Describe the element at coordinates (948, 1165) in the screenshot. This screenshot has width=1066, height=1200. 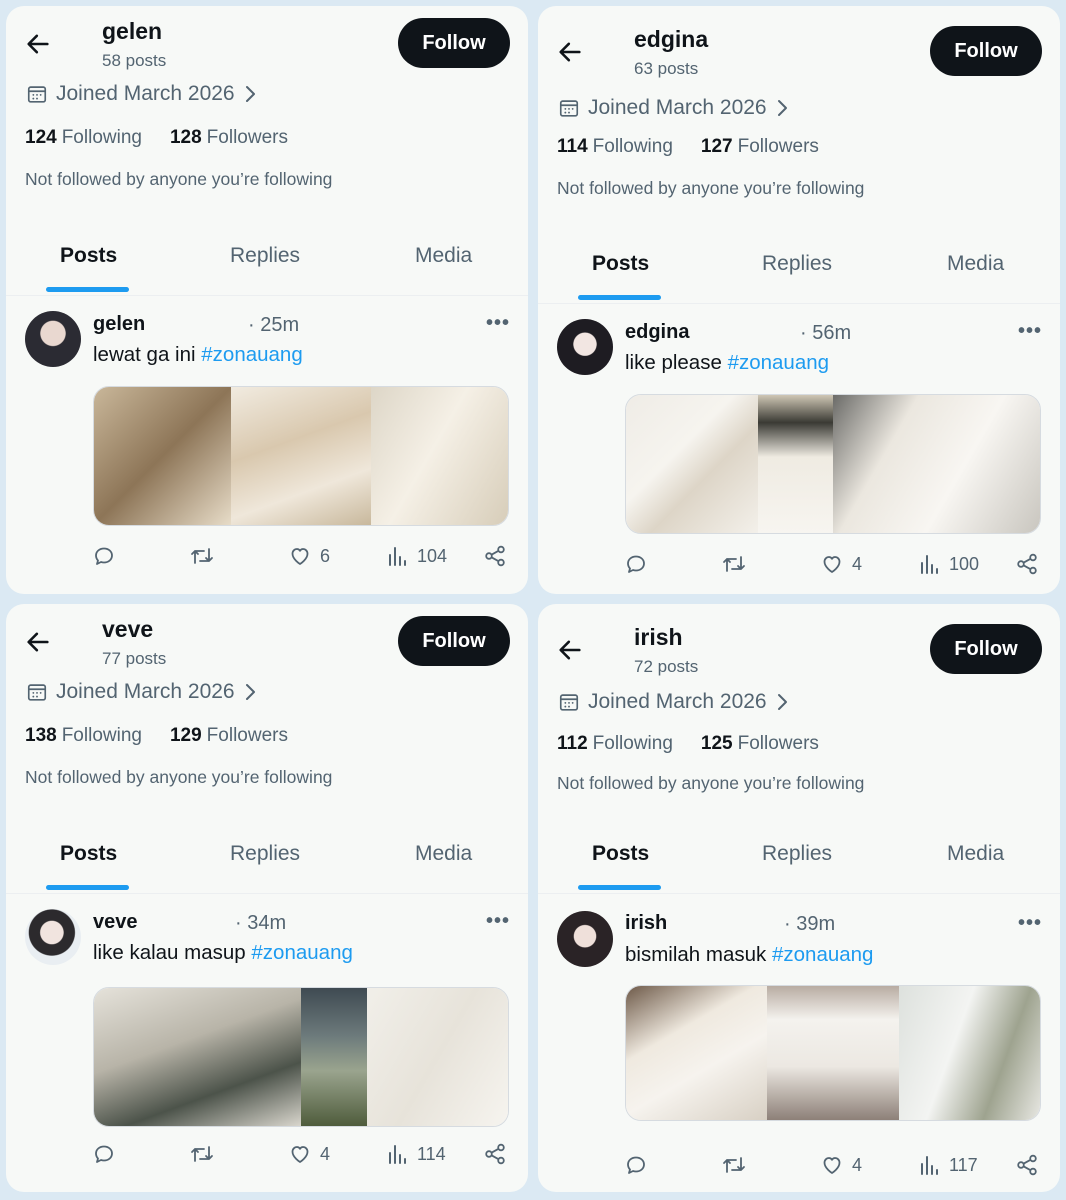
I see `views-button: 117` at that location.